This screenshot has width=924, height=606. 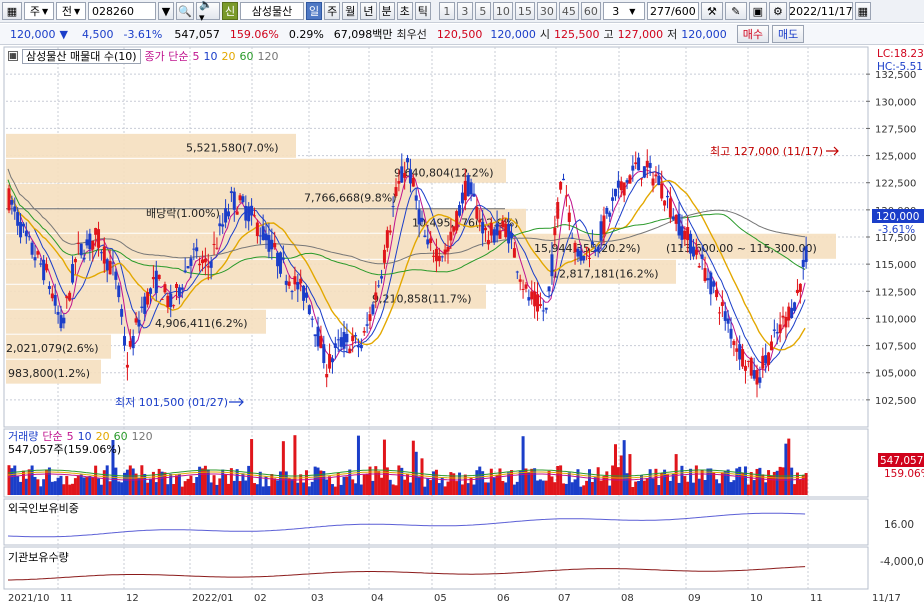 What do you see at coordinates (208, 12) in the screenshot?
I see `speaker-icon: 🔈▾` at bounding box center [208, 12].